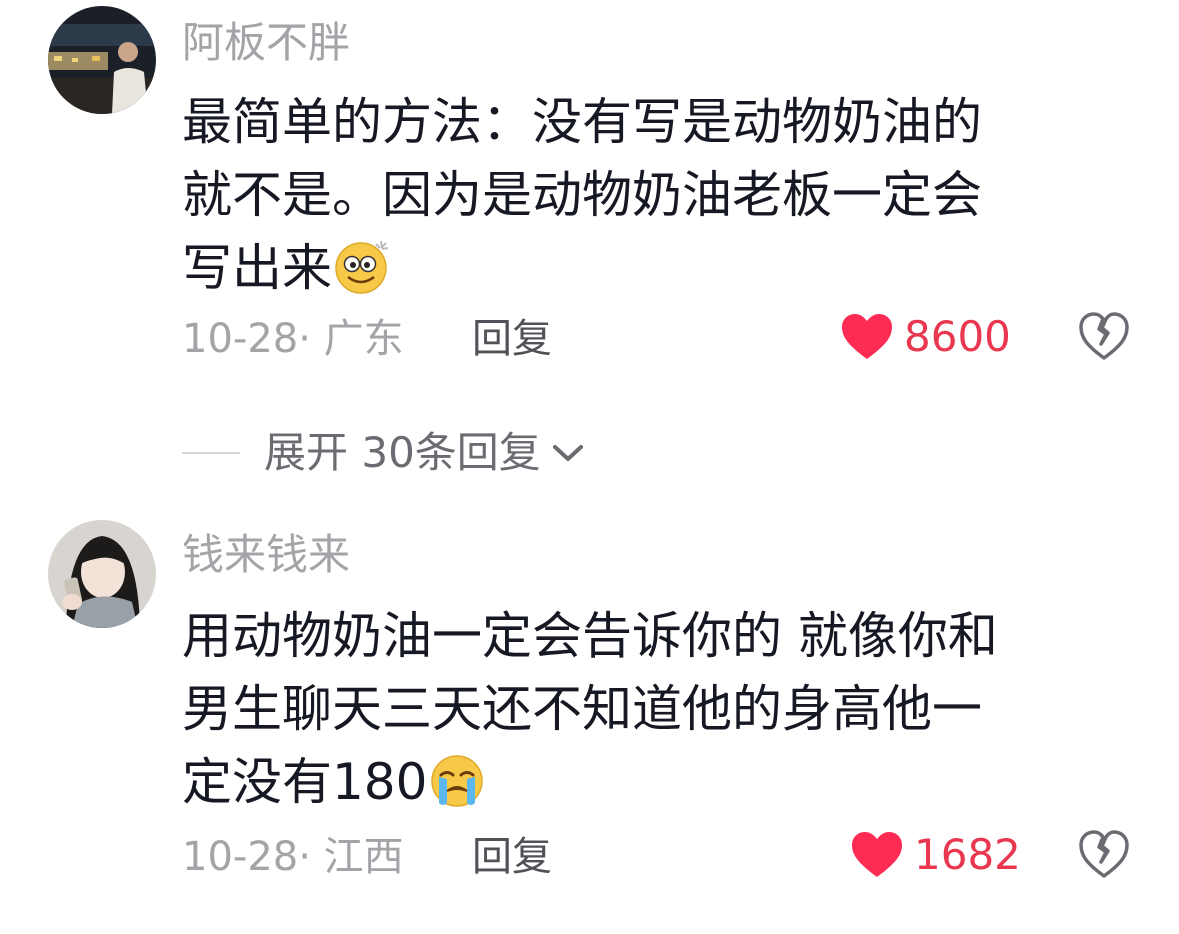  I want to click on like-count: 8600, so click(957, 336).